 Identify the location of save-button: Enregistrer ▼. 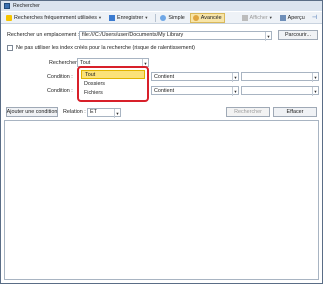
(128, 18).